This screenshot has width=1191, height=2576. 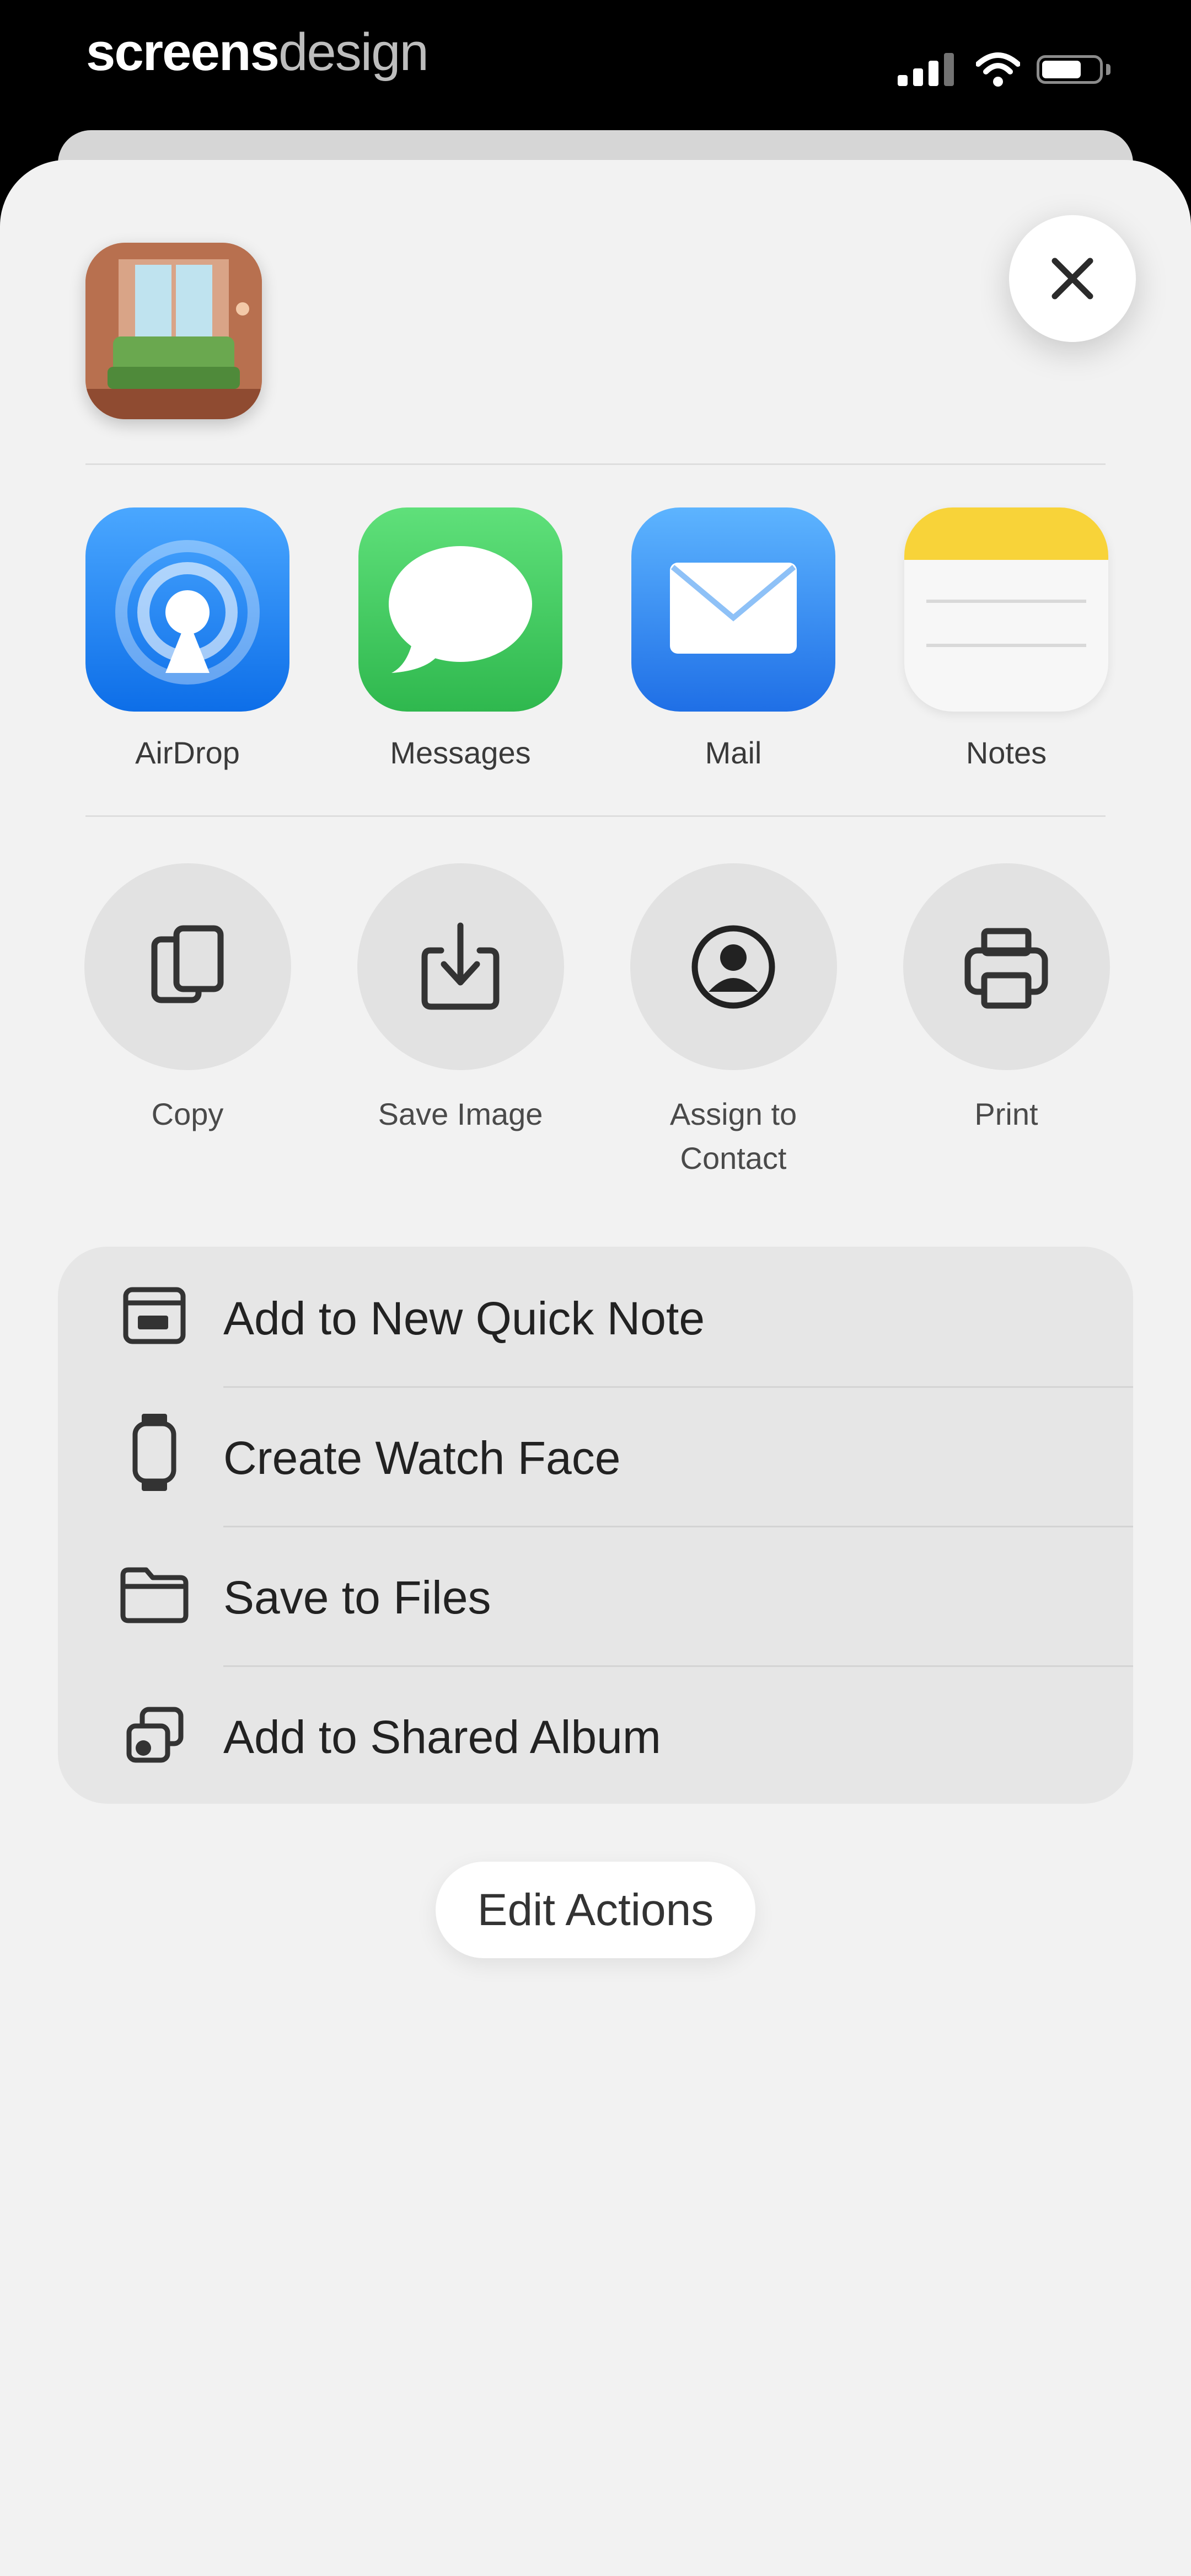 I want to click on assign-to-contact-button, so click(x=733, y=966).